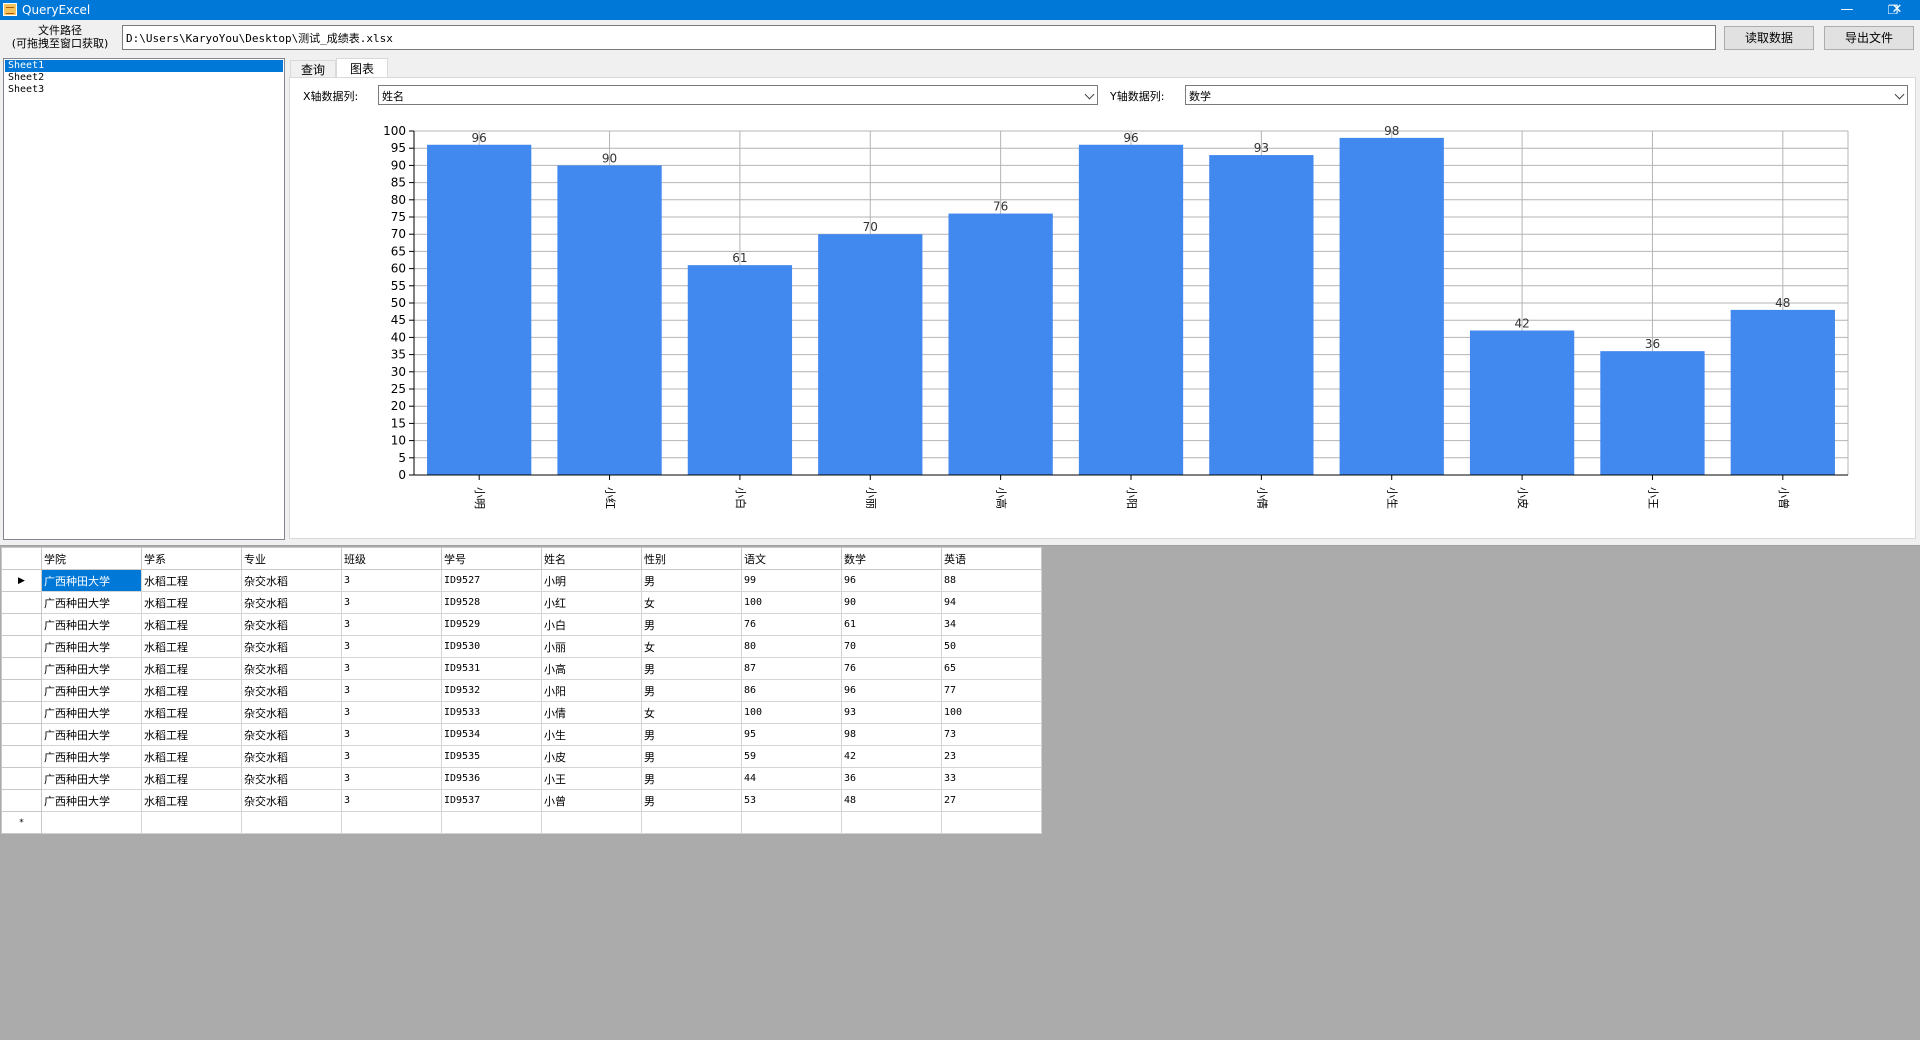 The height and width of the screenshot is (1040, 1920). Describe the element at coordinates (891, 778) in the screenshot. I see `table-cell: 36` at that location.